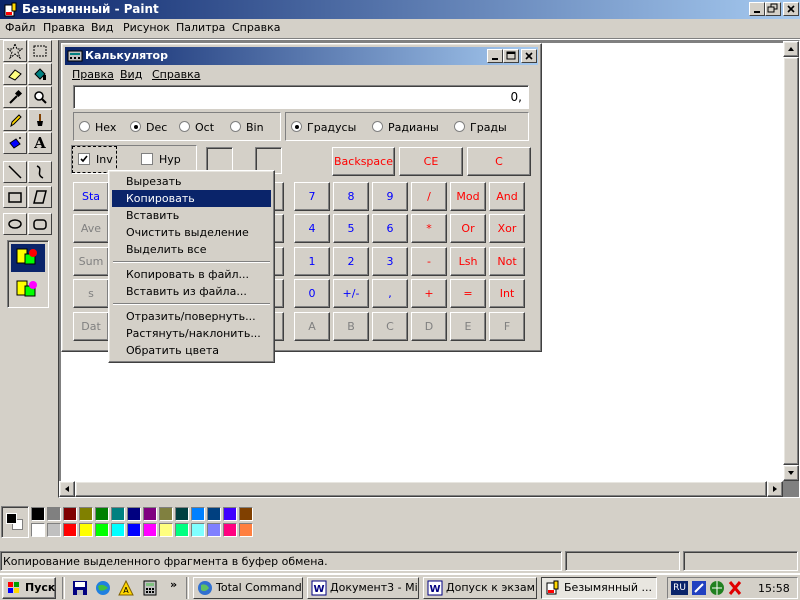 This screenshot has height=600, width=800. I want to click on menu-palette: Палитра, so click(200, 28).